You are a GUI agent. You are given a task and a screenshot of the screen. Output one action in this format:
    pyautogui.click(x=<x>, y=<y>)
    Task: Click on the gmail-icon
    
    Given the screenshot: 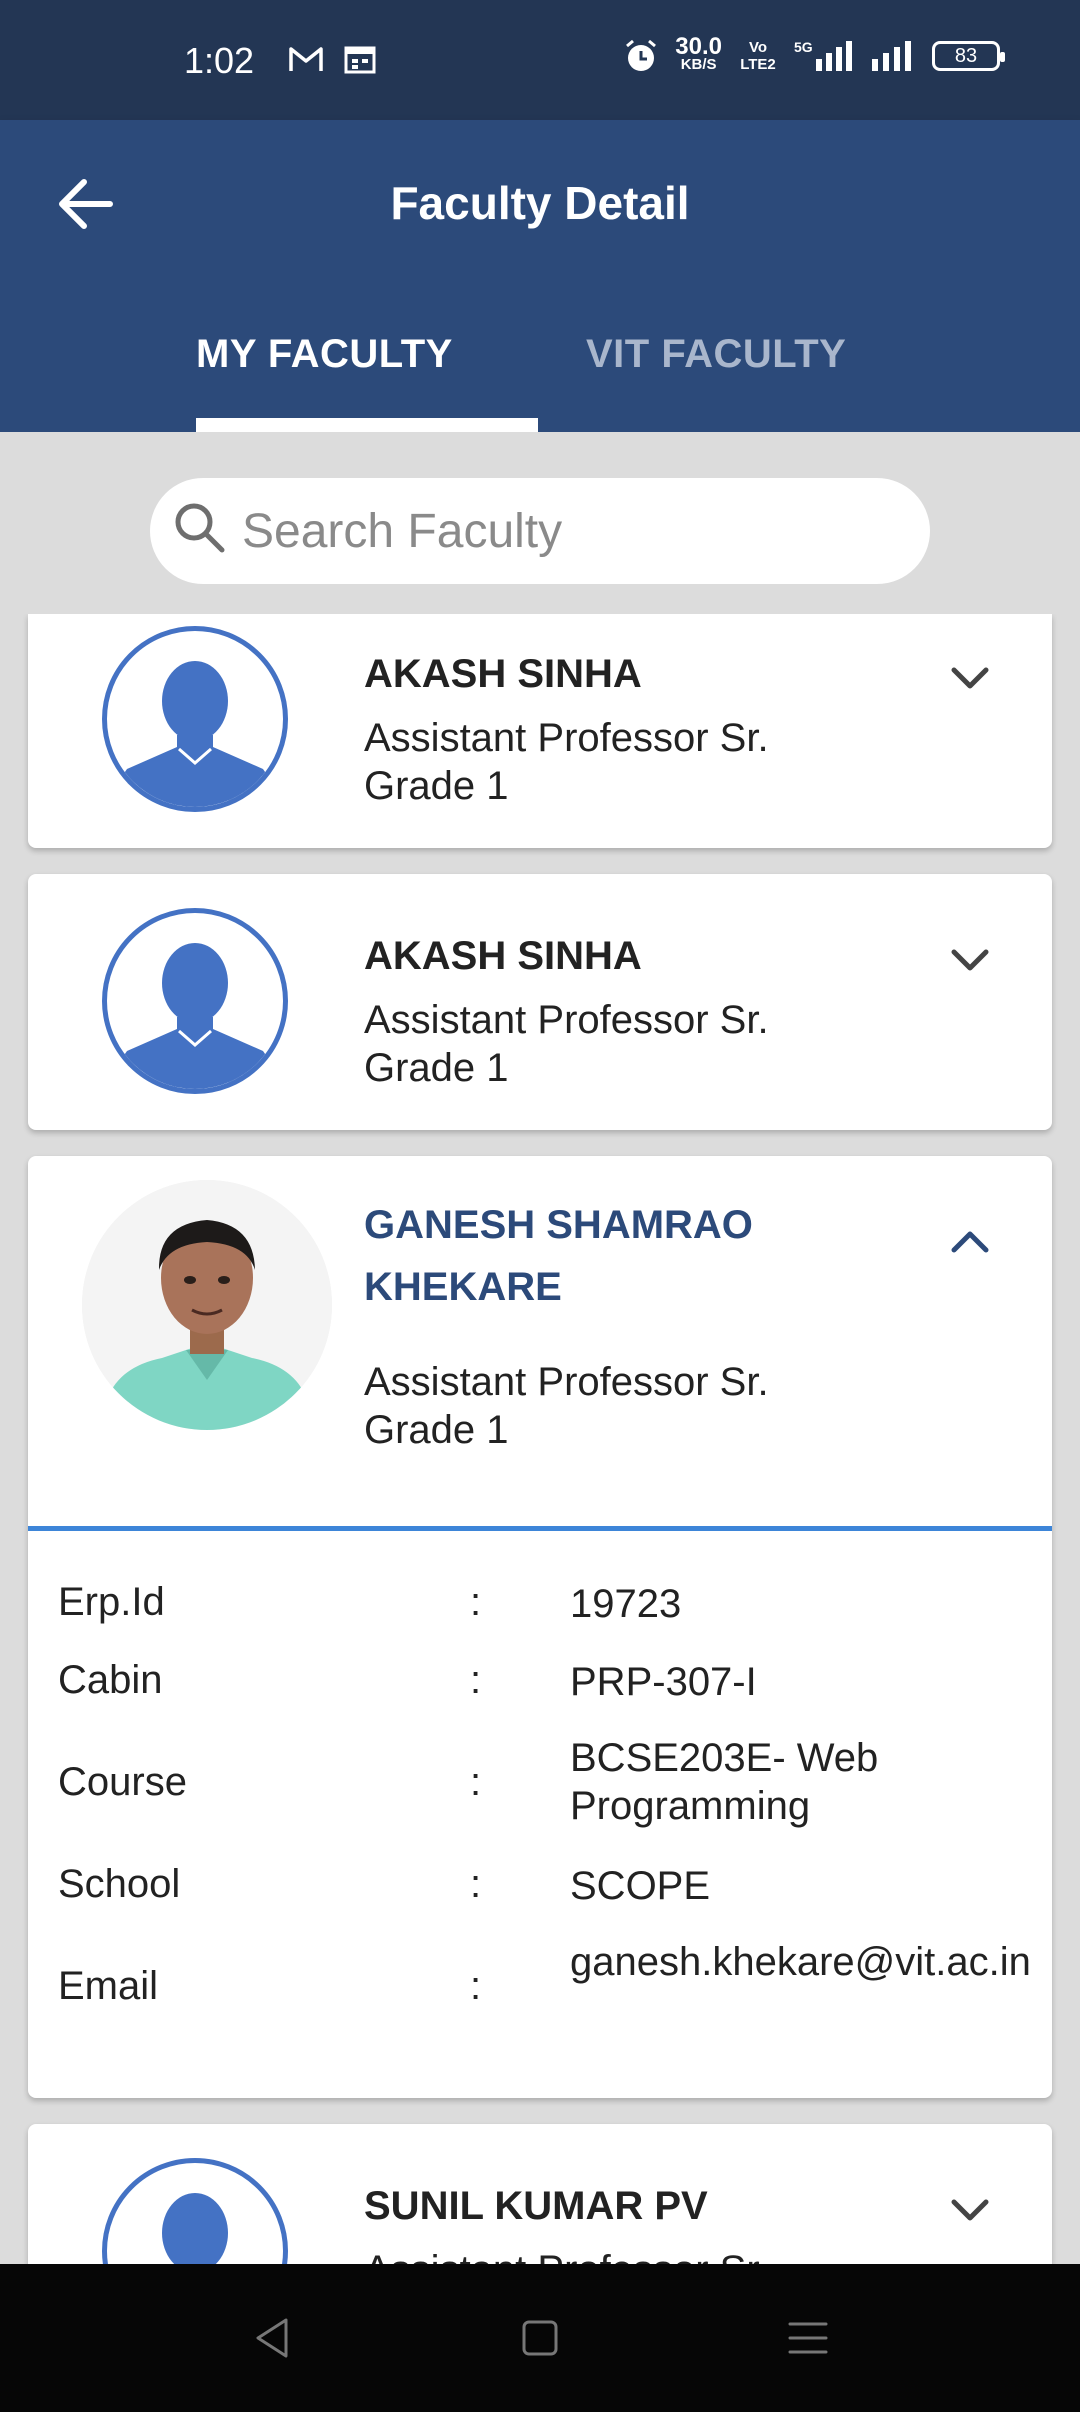 What is the action you would take?
    pyautogui.click(x=306, y=59)
    